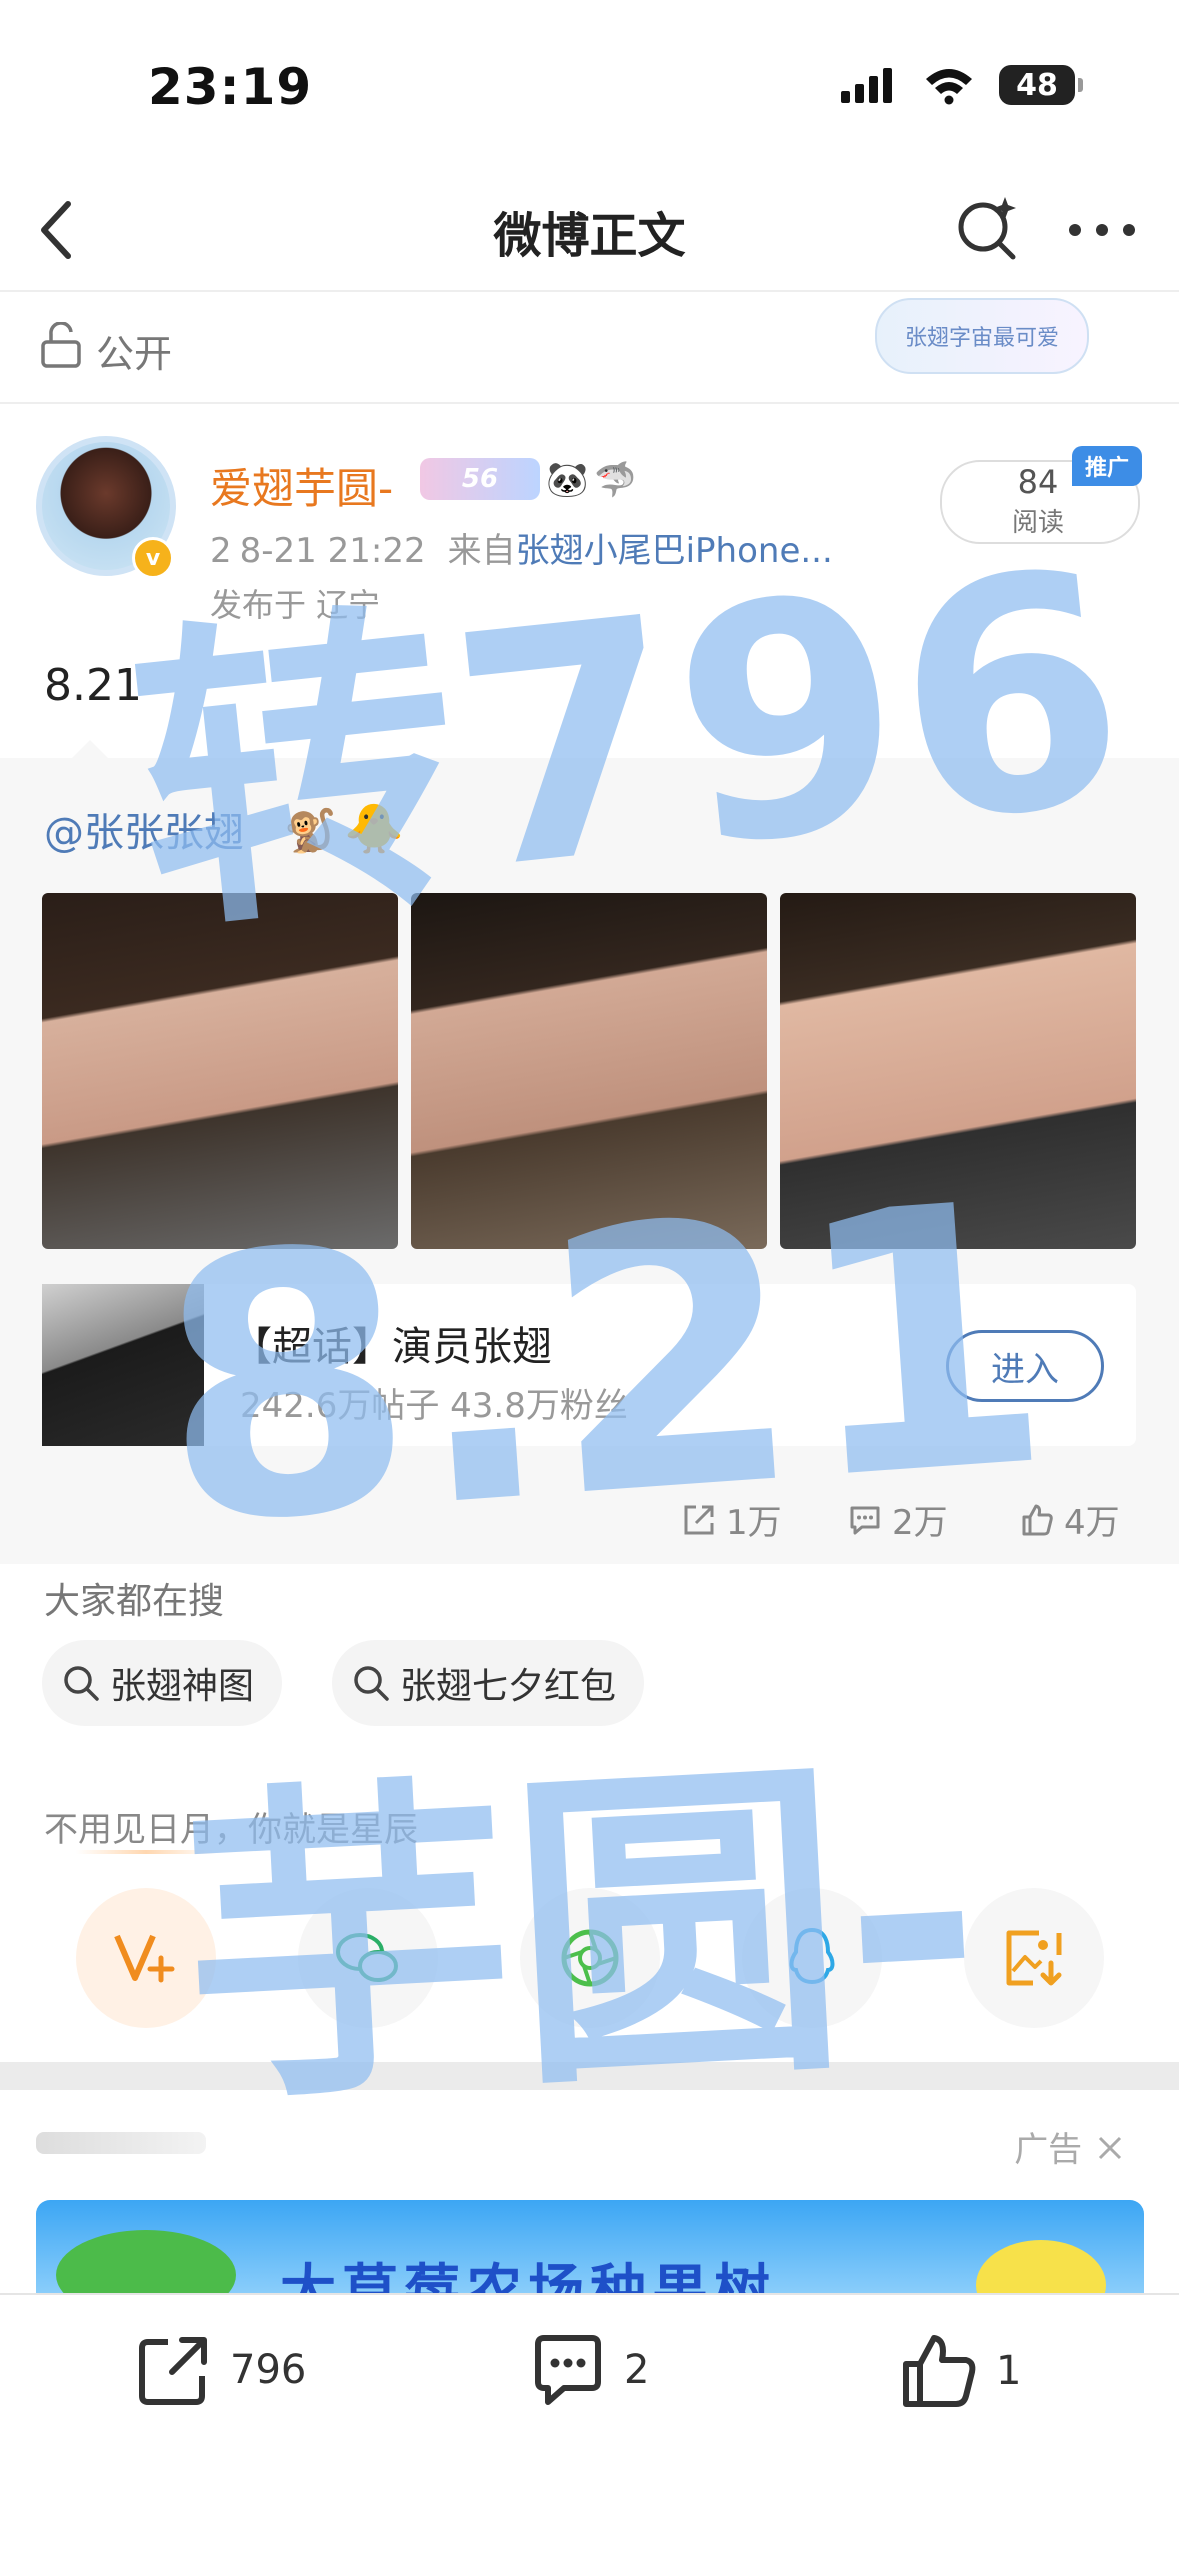 Image resolution: width=1179 pixels, height=2558 pixels. I want to click on more-icon, so click(1102, 230).